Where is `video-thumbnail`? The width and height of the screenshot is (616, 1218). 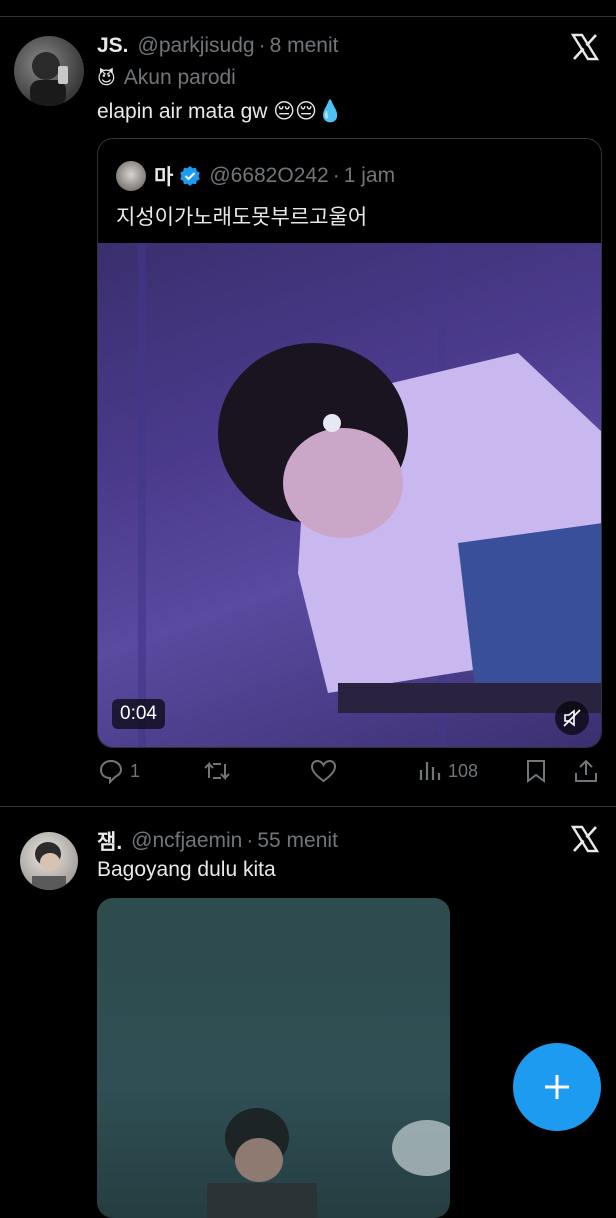 video-thumbnail is located at coordinates (328, 1163).